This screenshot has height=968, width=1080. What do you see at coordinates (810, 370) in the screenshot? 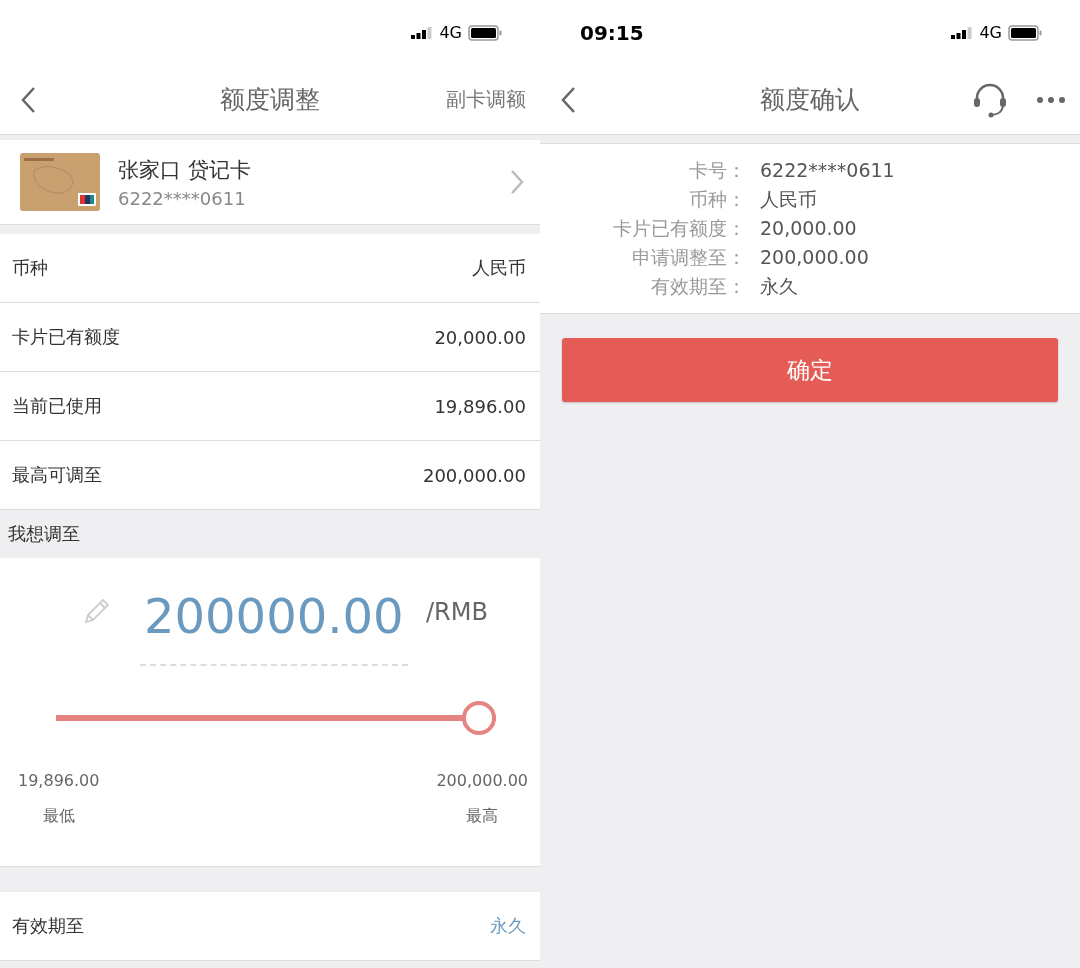
I see `confirm-button: 确定` at bounding box center [810, 370].